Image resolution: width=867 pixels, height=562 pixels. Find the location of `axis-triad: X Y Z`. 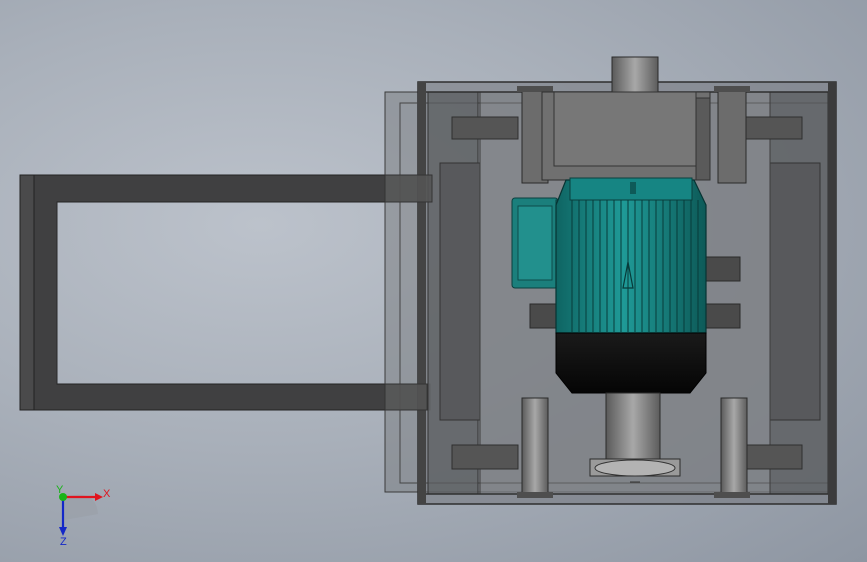

axis-triad: X Y Z is located at coordinates (83, 516).